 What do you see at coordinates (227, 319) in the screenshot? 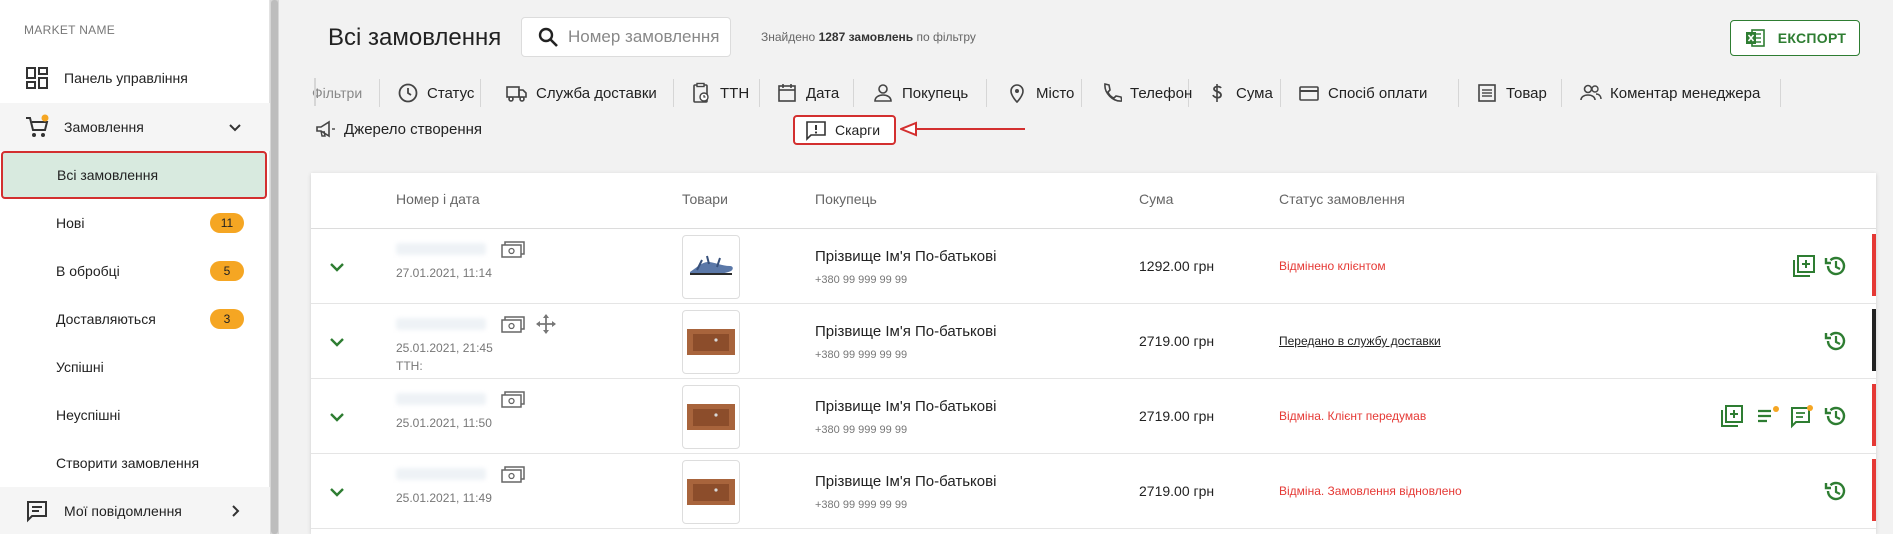
I see `count-badge: 3` at bounding box center [227, 319].